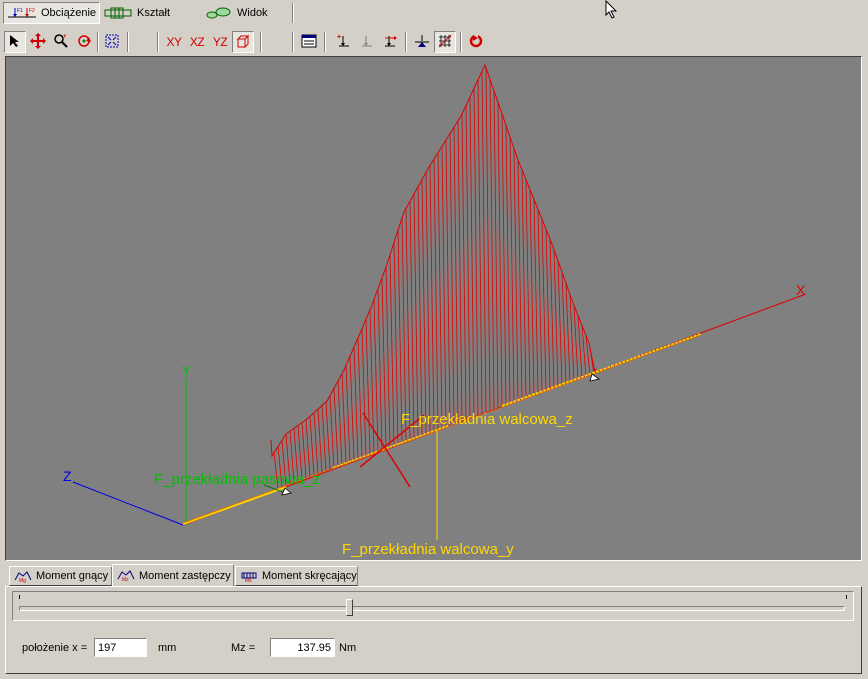 The height and width of the screenshot is (679, 868). What do you see at coordinates (243, 42) in the screenshot?
I see `iso-view-button` at bounding box center [243, 42].